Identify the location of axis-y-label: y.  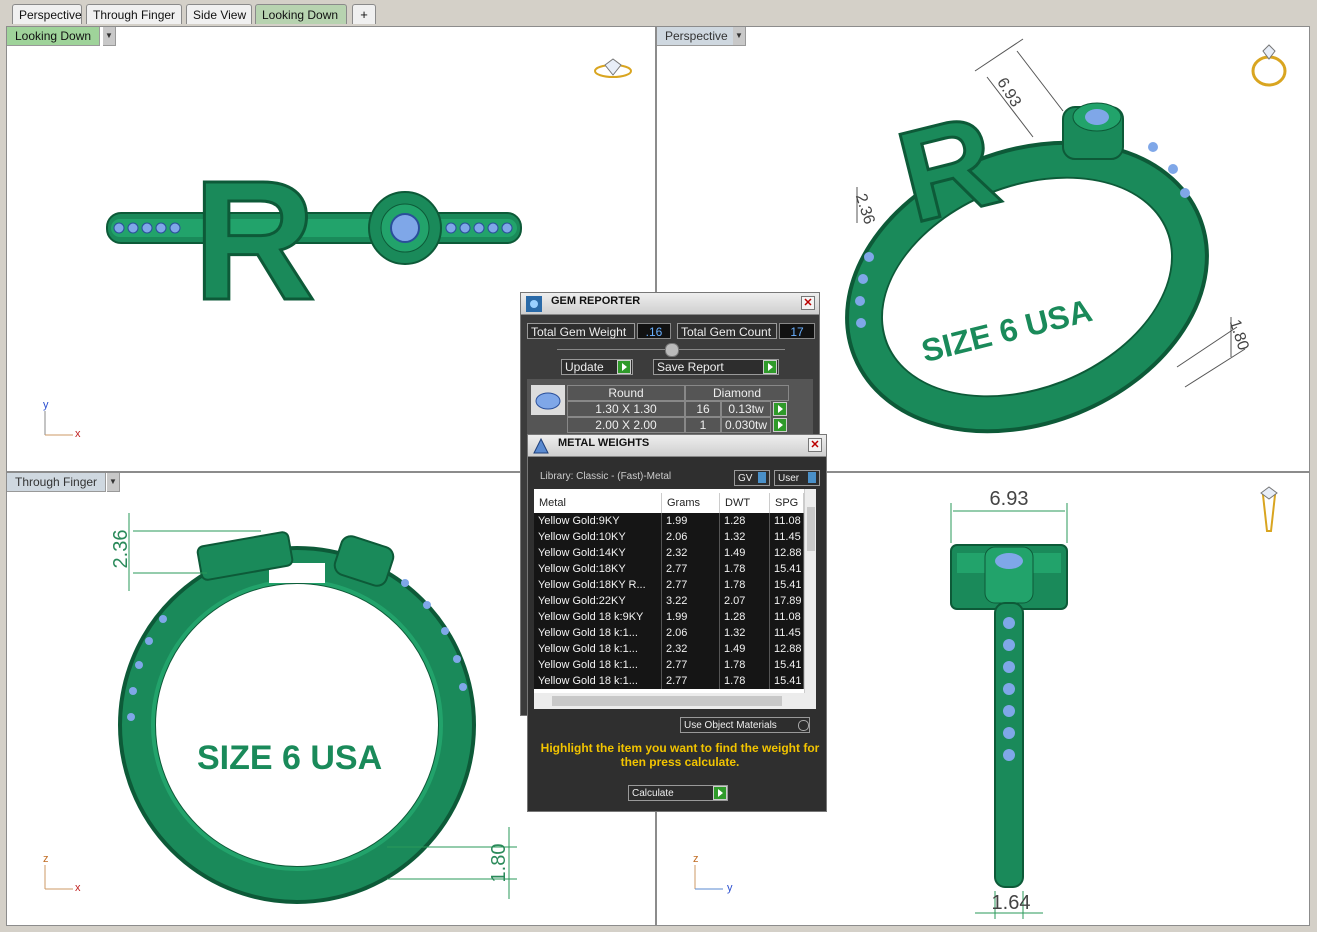
(730, 888).